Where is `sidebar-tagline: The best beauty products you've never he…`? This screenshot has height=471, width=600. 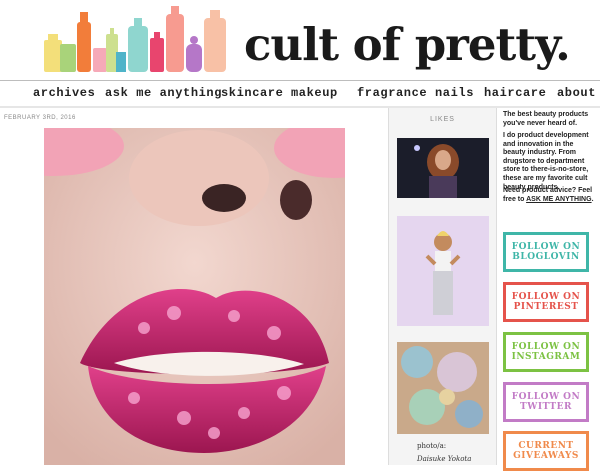 sidebar-tagline: The best beauty products you've never he… is located at coordinates (546, 119).